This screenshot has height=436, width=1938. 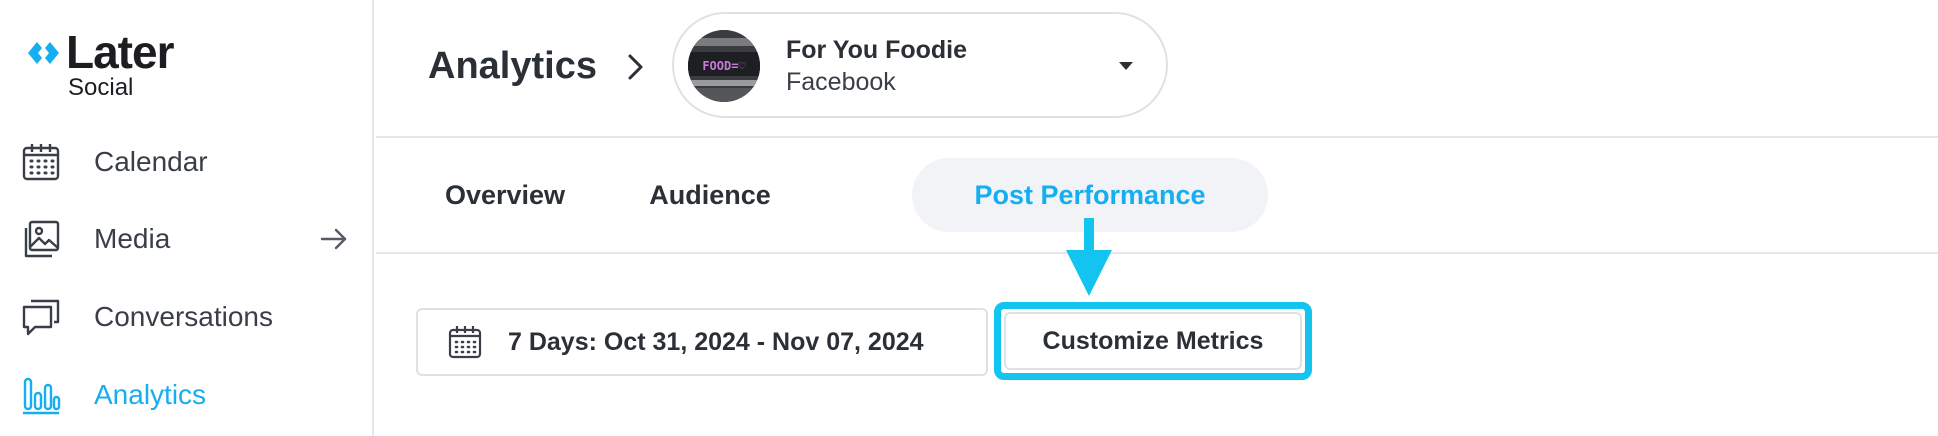 I want to click on sidebar-item-label: Media, so click(x=132, y=238).